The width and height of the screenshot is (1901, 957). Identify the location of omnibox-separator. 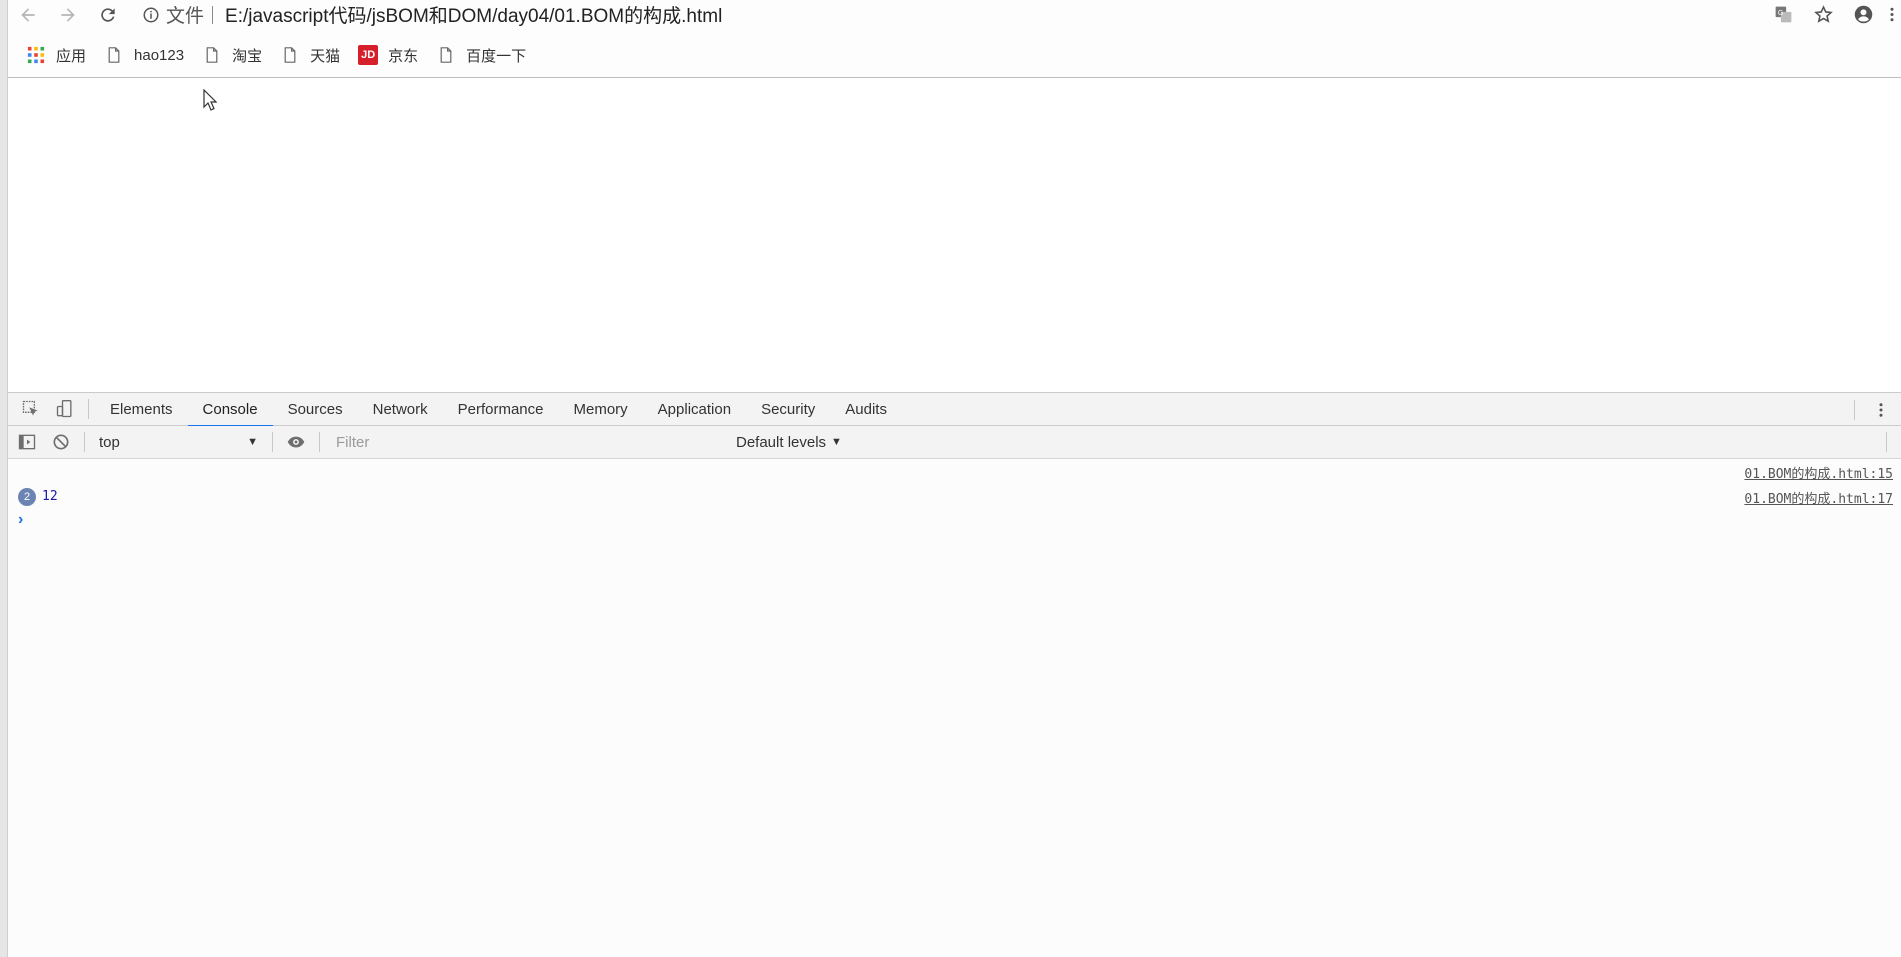
(213, 14).